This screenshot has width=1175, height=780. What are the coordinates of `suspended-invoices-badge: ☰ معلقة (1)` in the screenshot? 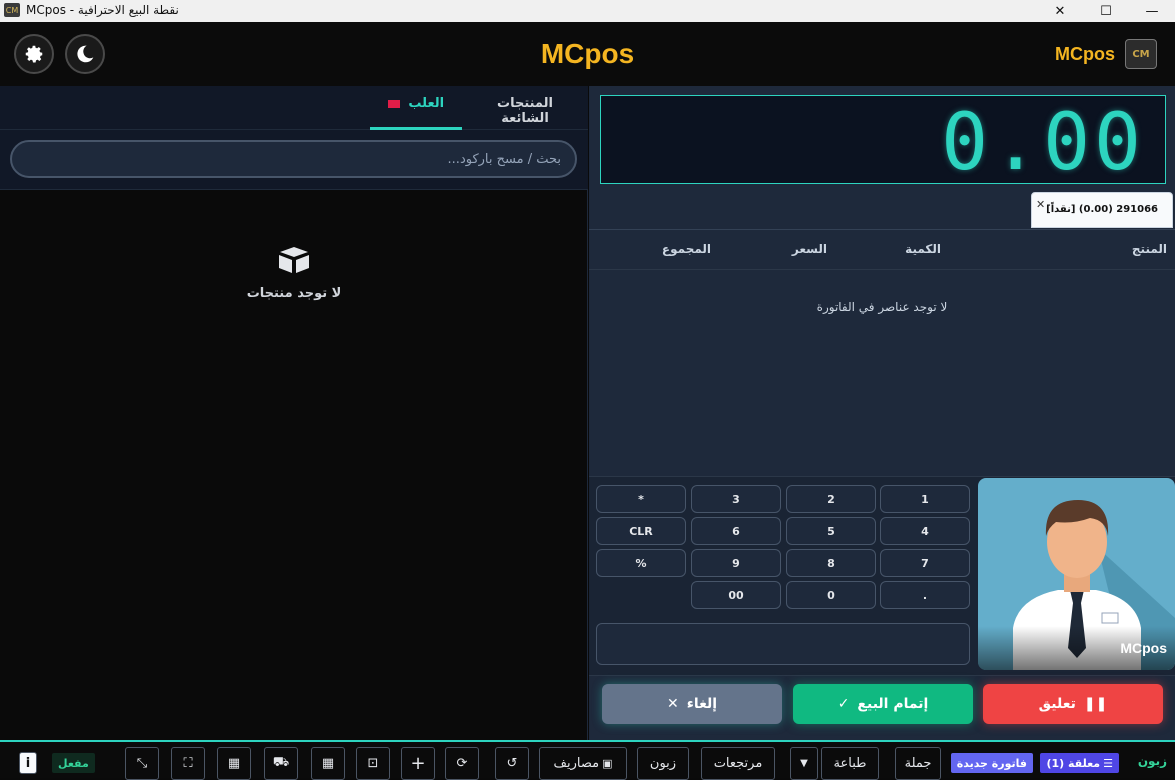 It's located at (1079, 763).